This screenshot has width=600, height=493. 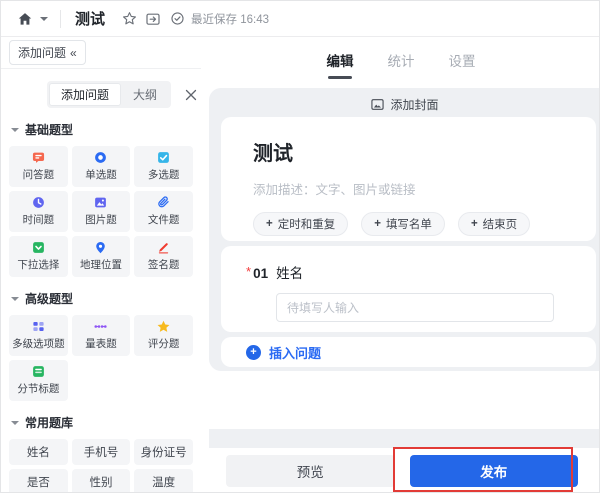 I want to click on clock-icon, so click(x=38, y=202).